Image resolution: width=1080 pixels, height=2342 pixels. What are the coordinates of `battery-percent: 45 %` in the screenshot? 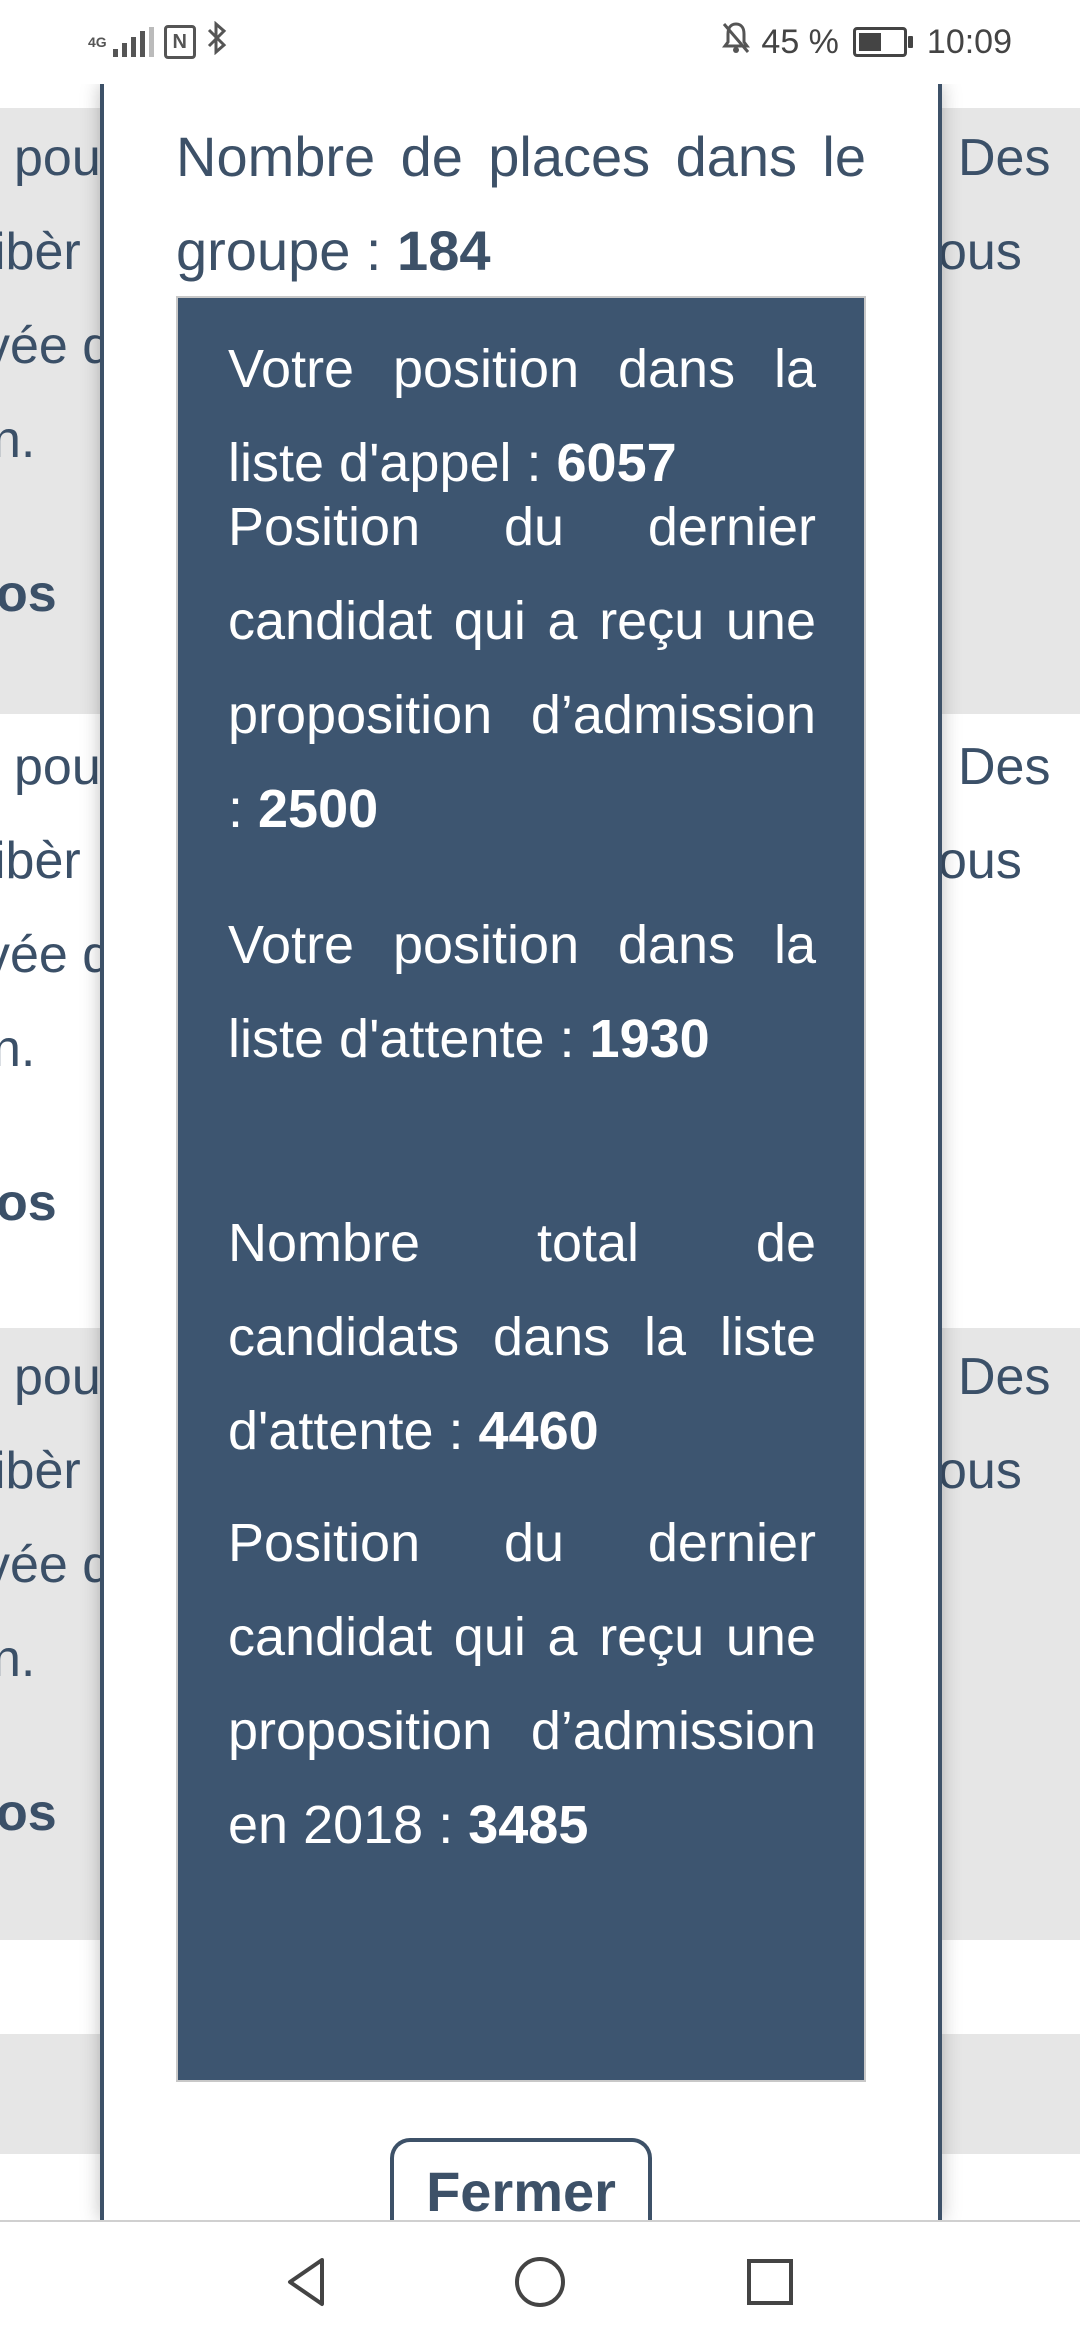 It's located at (800, 41).